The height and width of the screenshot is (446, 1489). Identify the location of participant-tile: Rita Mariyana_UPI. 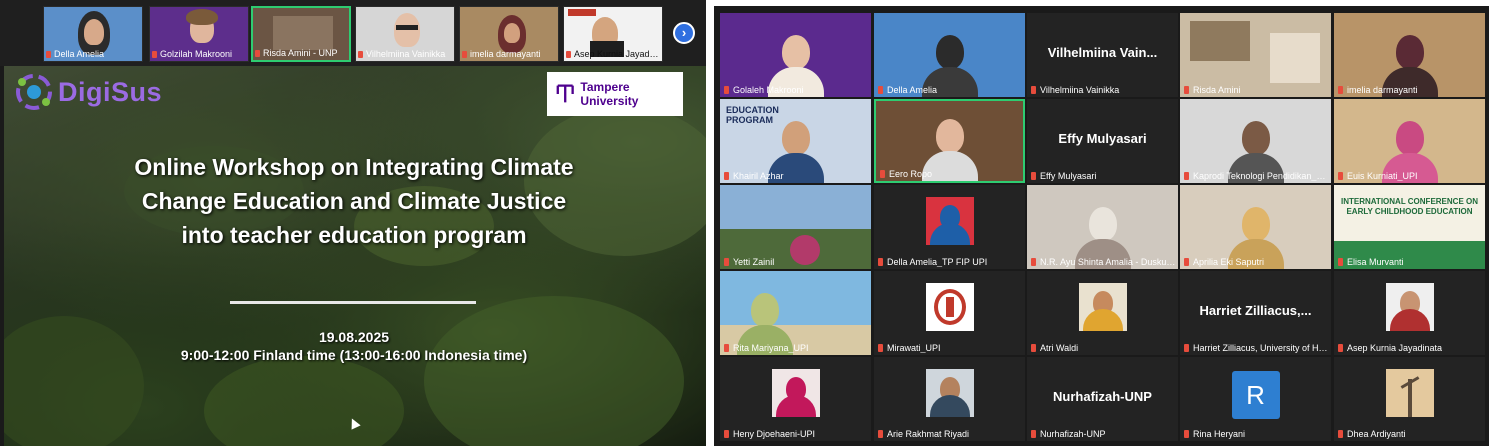
(795, 313).